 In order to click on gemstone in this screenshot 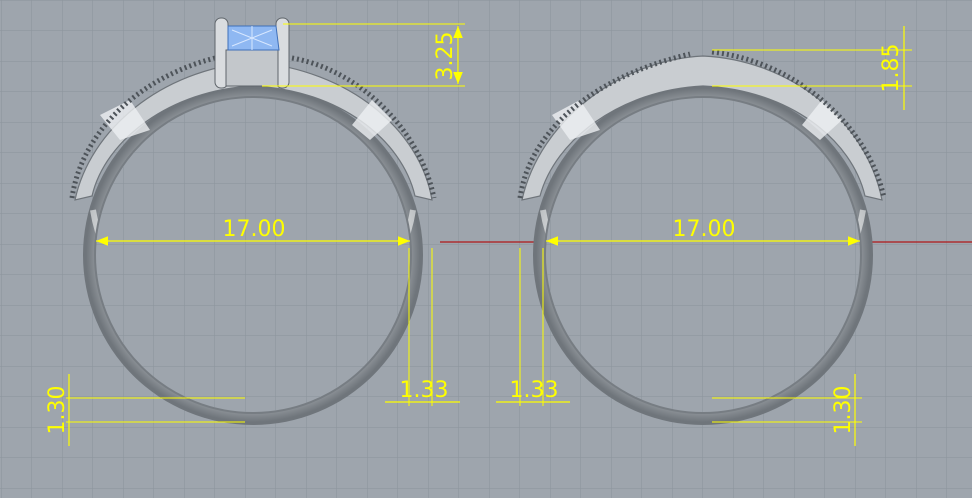, I will do `click(253, 38)`.